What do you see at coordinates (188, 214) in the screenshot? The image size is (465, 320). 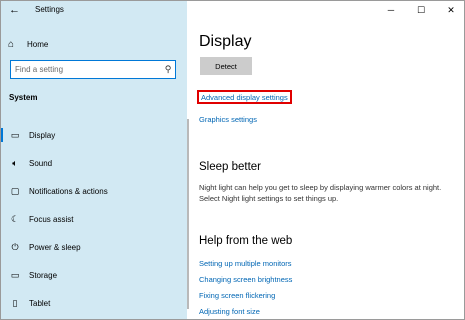 I see `scrollbar` at bounding box center [188, 214].